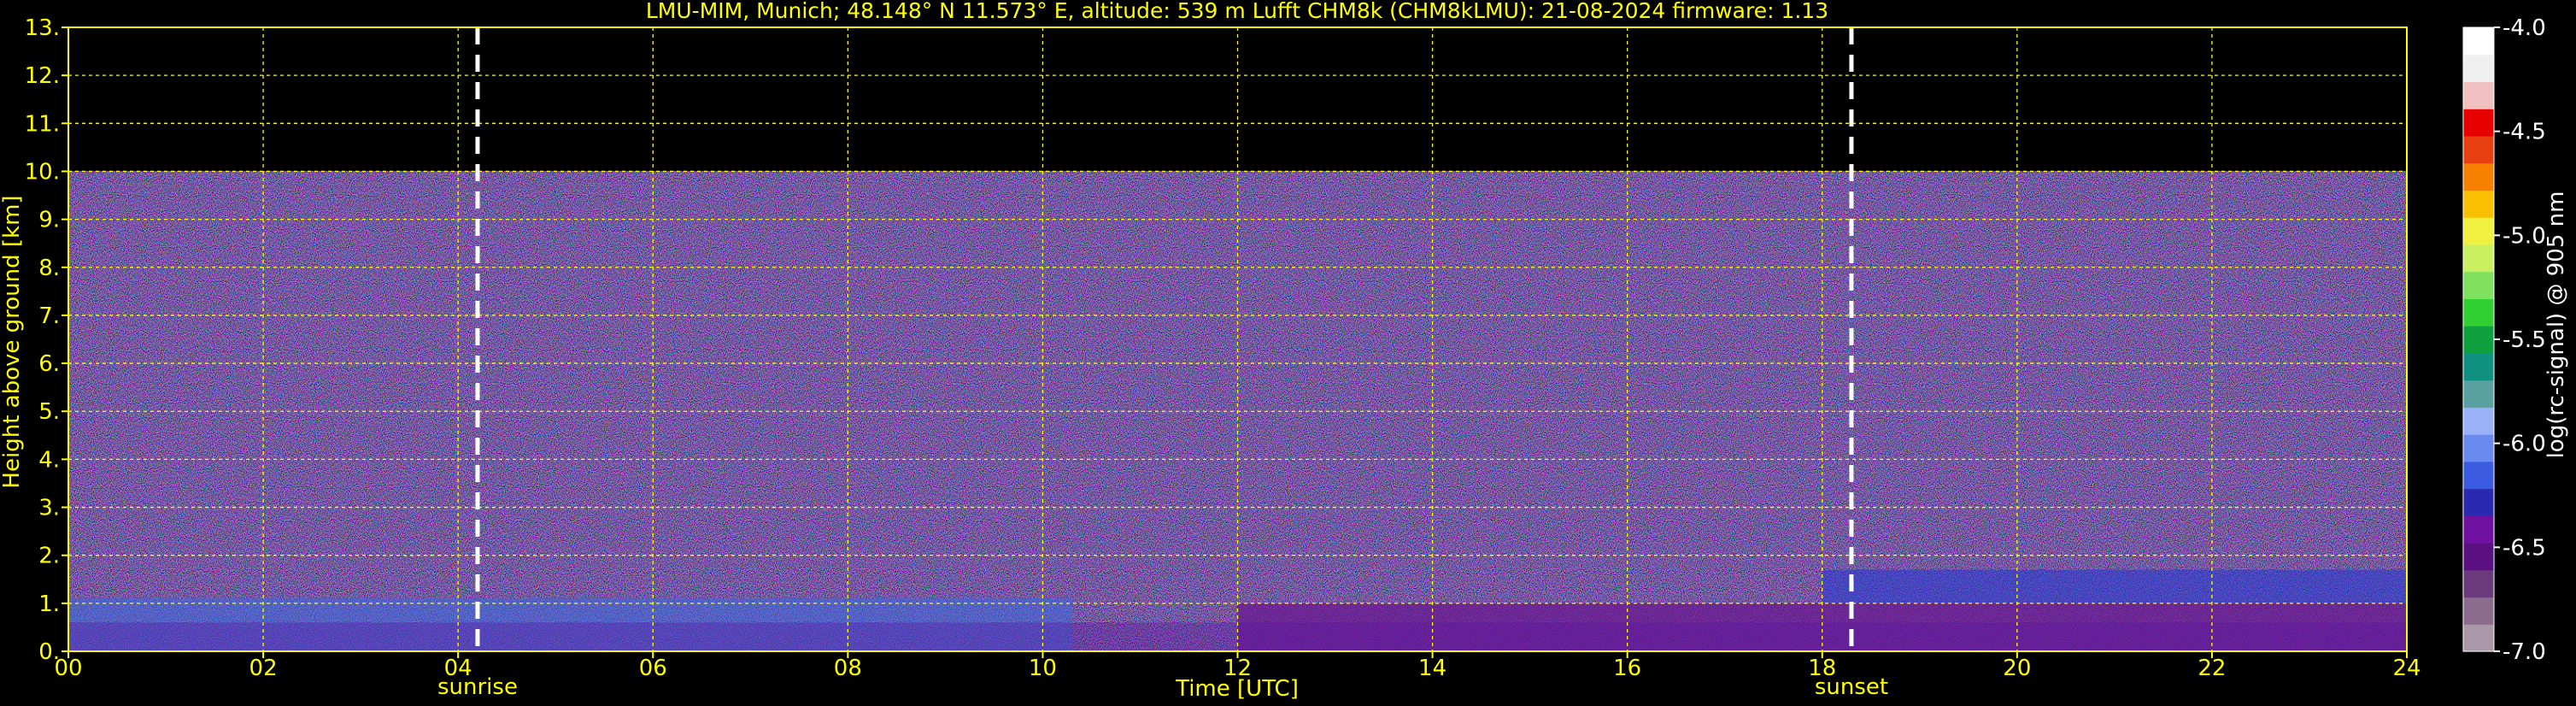 The height and width of the screenshot is (706, 2576). Describe the element at coordinates (2524, 340) in the screenshot. I see `colorbar-tick-label: -5.5` at that location.